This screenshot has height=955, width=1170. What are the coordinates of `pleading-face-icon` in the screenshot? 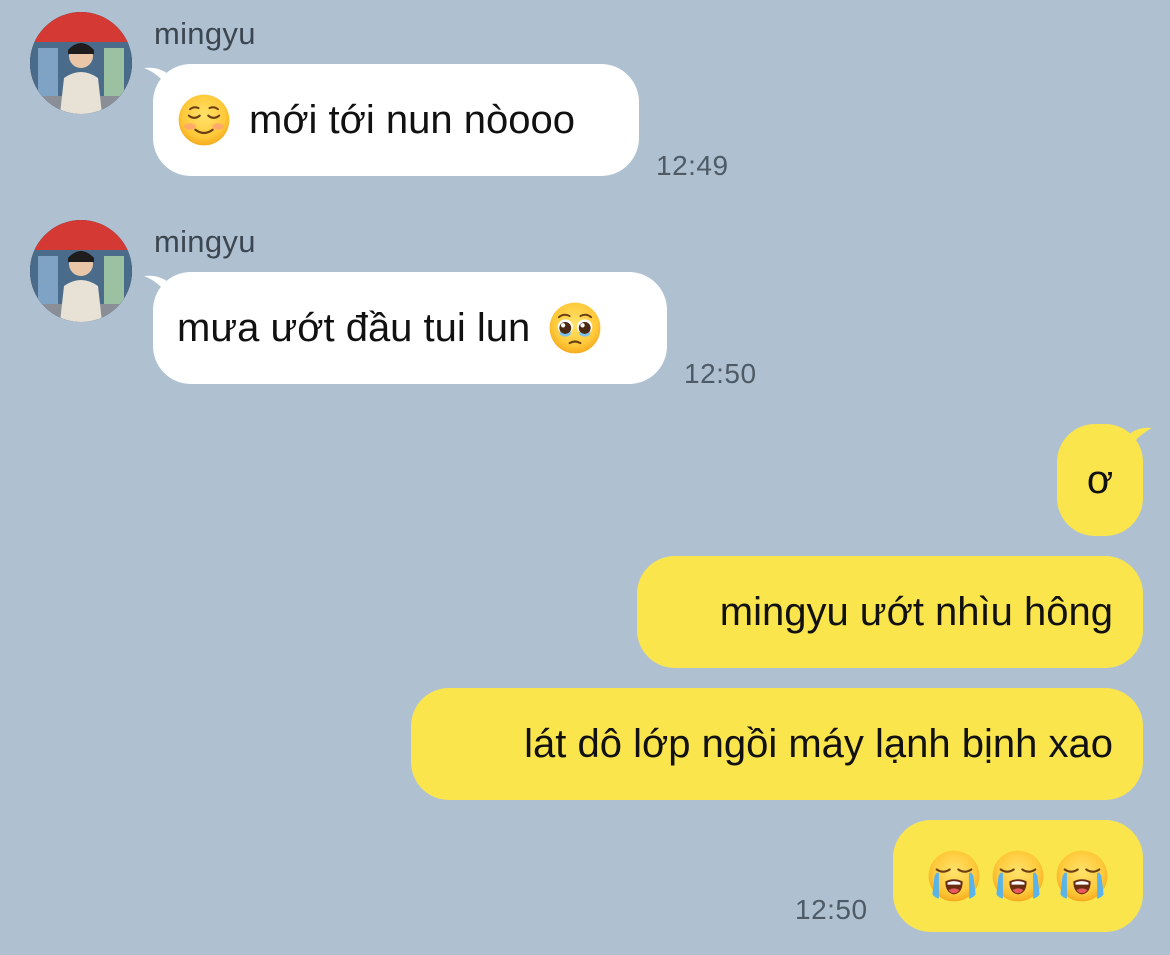 It's located at (575, 328).